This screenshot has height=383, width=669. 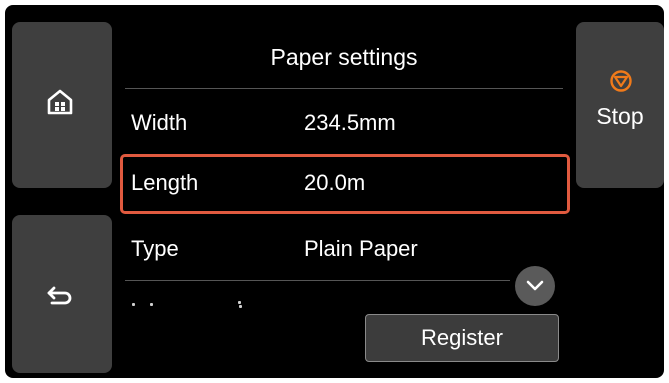 I want to click on setting-row-width: Width 234.5mm, so click(x=345, y=124).